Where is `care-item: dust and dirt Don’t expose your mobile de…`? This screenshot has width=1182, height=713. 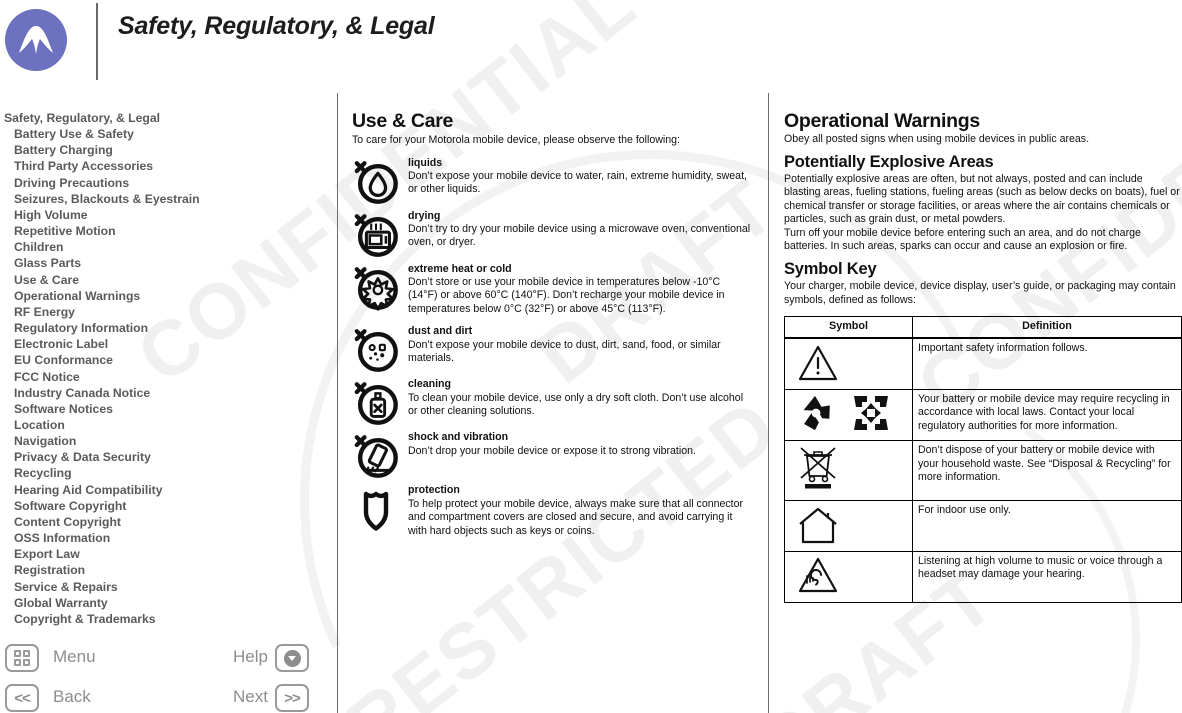 care-item: dust and dirt Don’t expose your mobile de… is located at coordinates (552, 349).